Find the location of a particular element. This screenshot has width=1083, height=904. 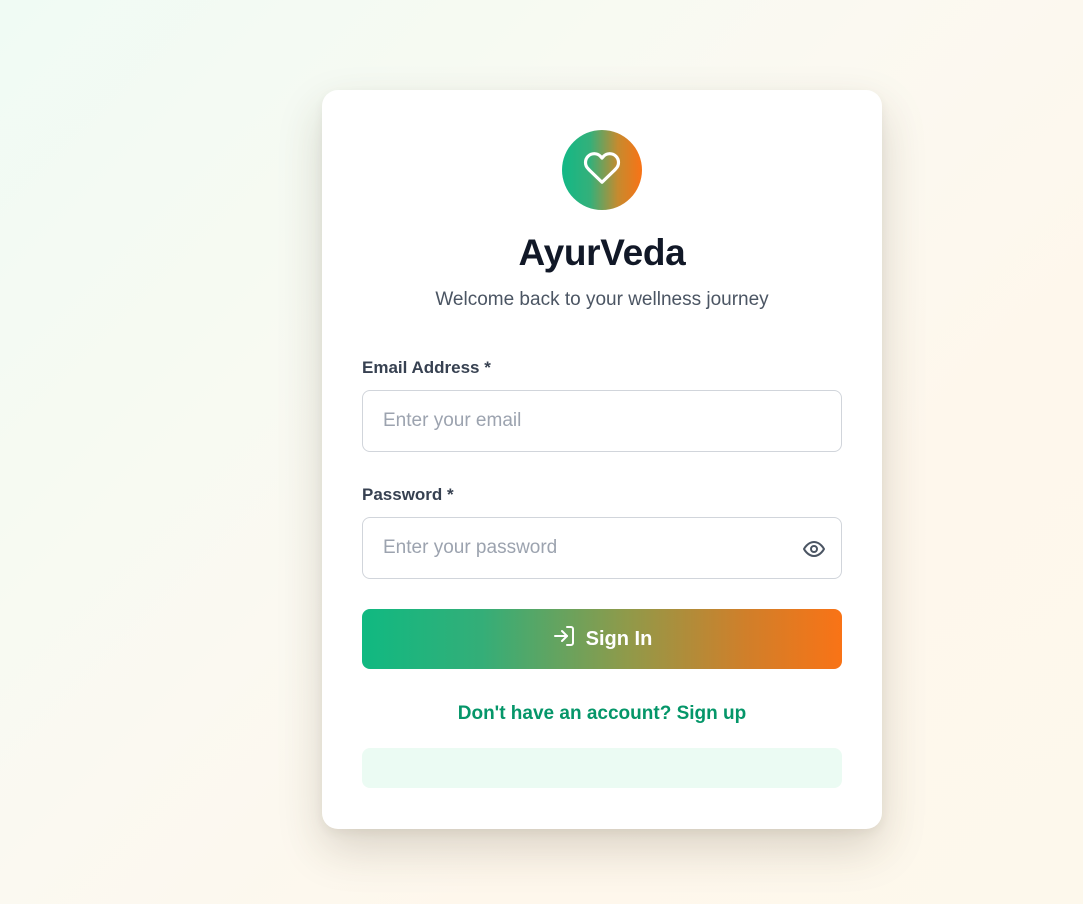

logo is located at coordinates (602, 170).